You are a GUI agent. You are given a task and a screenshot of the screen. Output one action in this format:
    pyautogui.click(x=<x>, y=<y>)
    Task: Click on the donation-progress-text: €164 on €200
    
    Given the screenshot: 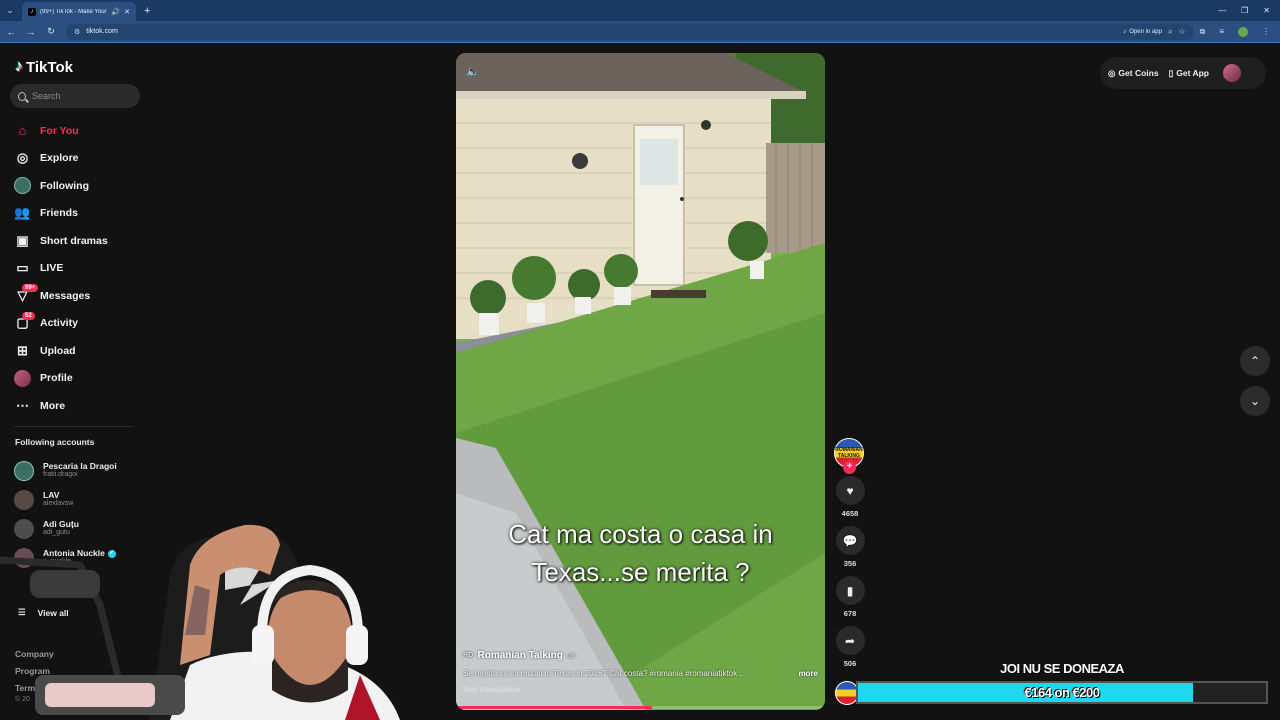 What is the action you would take?
    pyautogui.click(x=1062, y=692)
    